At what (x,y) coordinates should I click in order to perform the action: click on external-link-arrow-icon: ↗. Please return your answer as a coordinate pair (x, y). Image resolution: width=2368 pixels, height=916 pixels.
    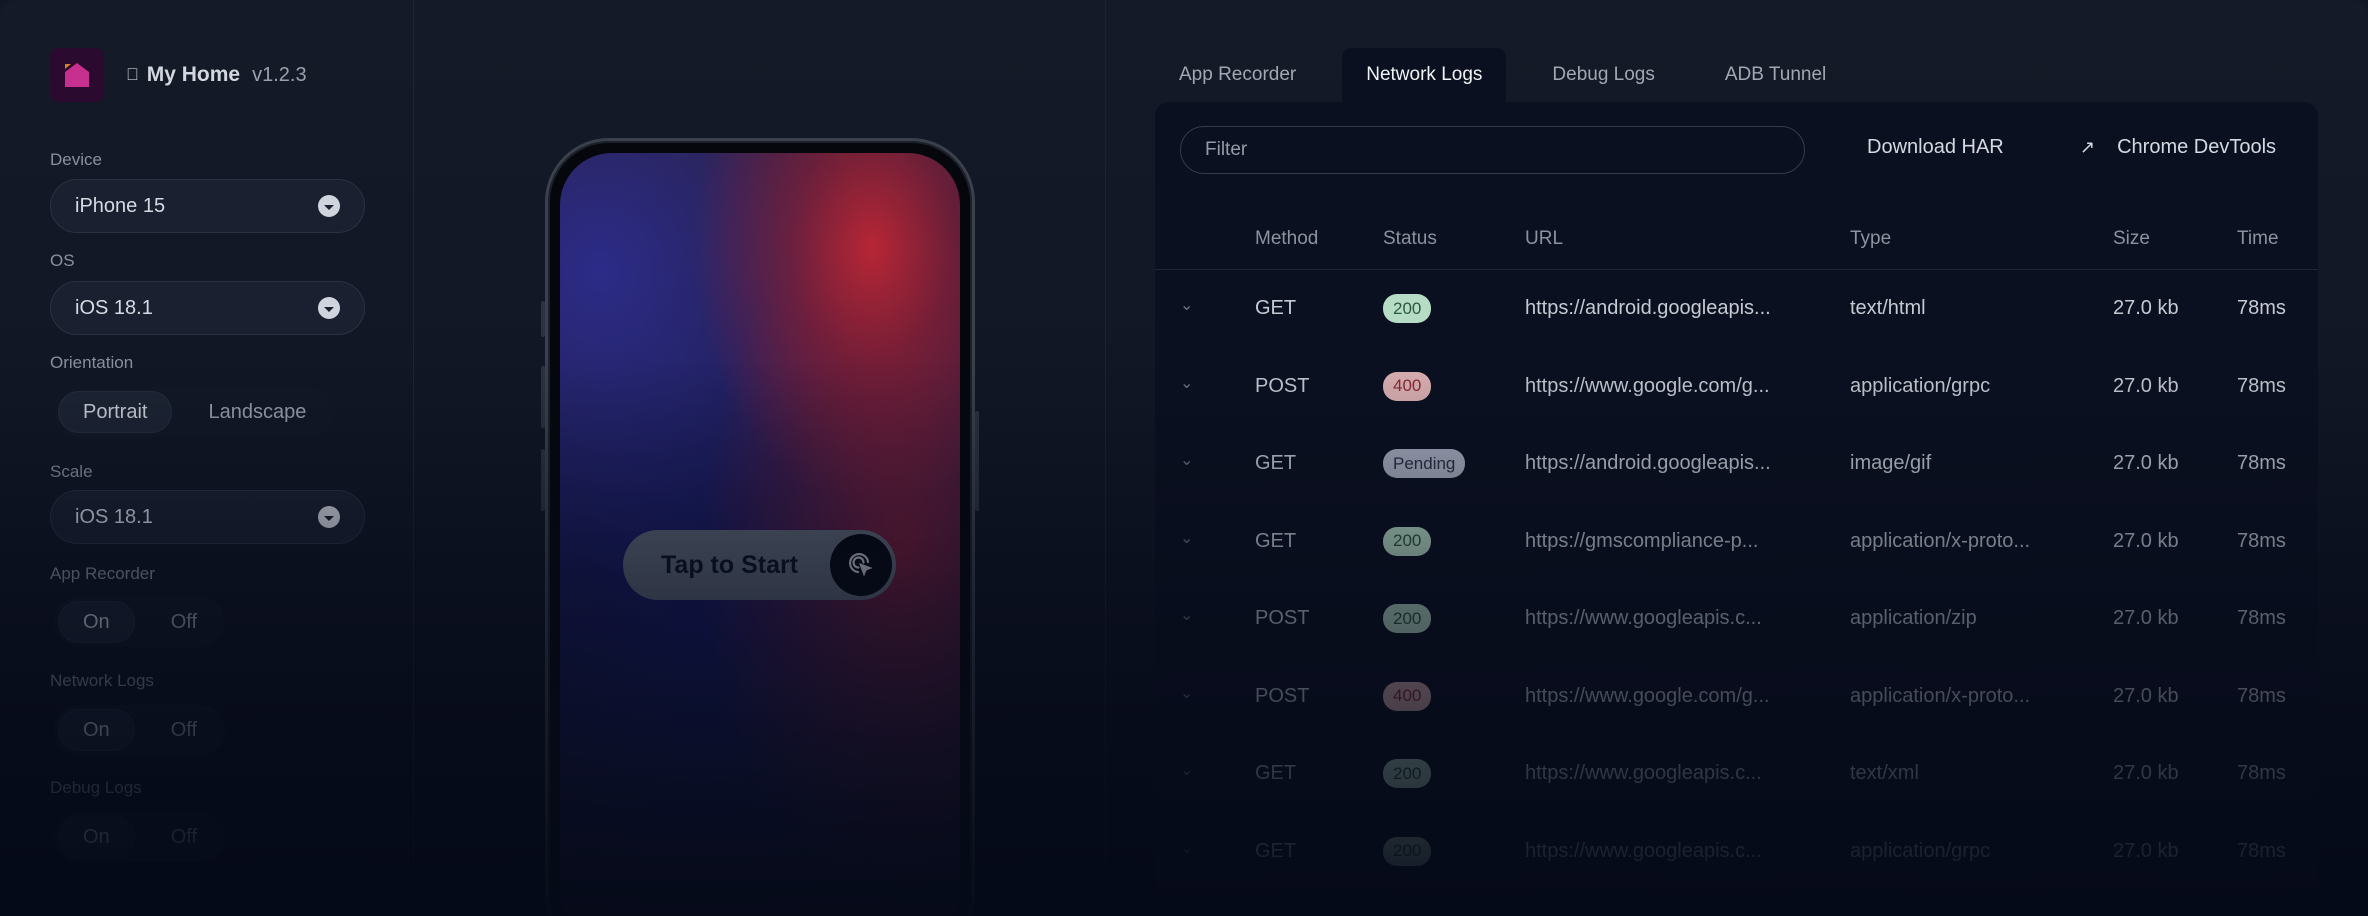
    Looking at the image, I should click on (2088, 147).